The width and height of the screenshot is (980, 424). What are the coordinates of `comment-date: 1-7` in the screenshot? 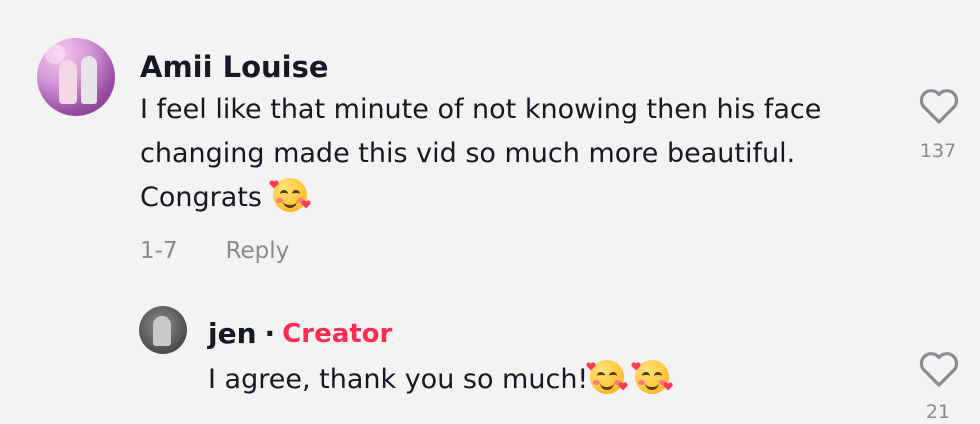 It's located at (159, 251).